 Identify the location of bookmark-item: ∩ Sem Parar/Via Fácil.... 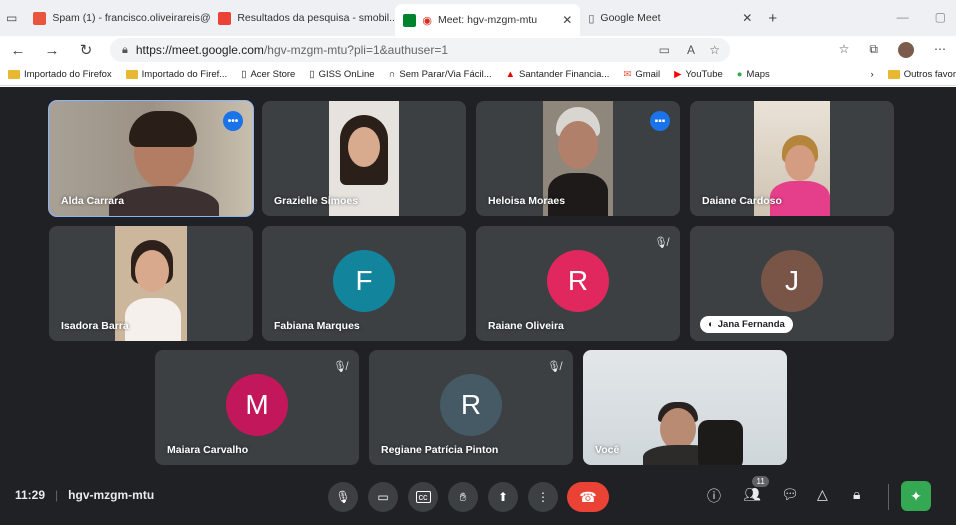
(440, 74).